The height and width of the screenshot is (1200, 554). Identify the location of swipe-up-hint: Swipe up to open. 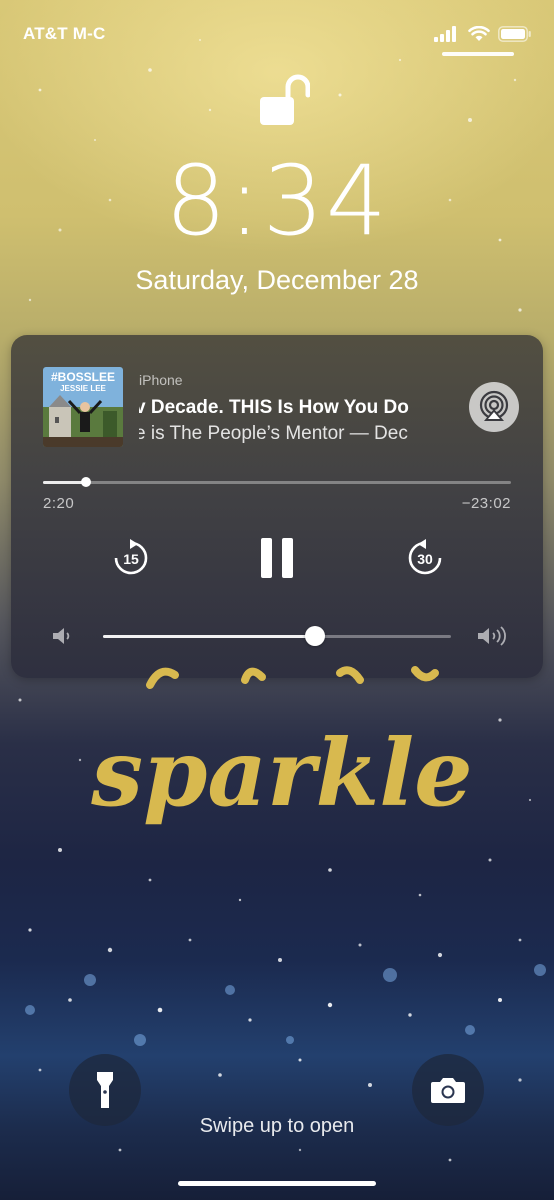
(277, 1126).